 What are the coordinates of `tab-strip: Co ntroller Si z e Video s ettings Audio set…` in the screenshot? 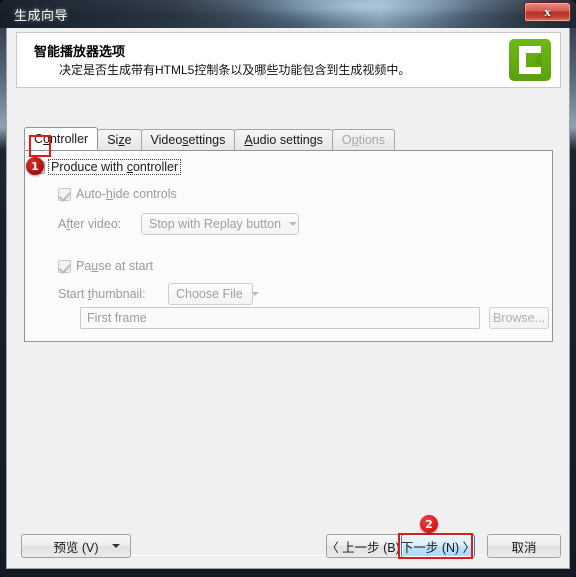 It's located at (209, 138).